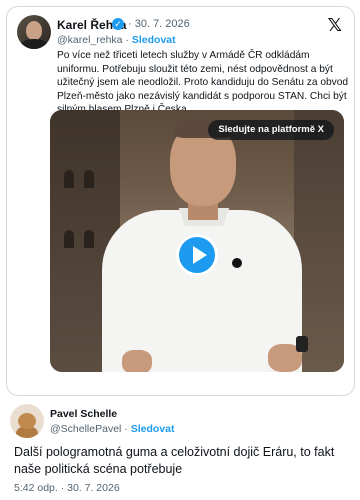  What do you see at coordinates (83, 414) in the screenshot?
I see `reply-author-name: Pavel Schelle` at bounding box center [83, 414].